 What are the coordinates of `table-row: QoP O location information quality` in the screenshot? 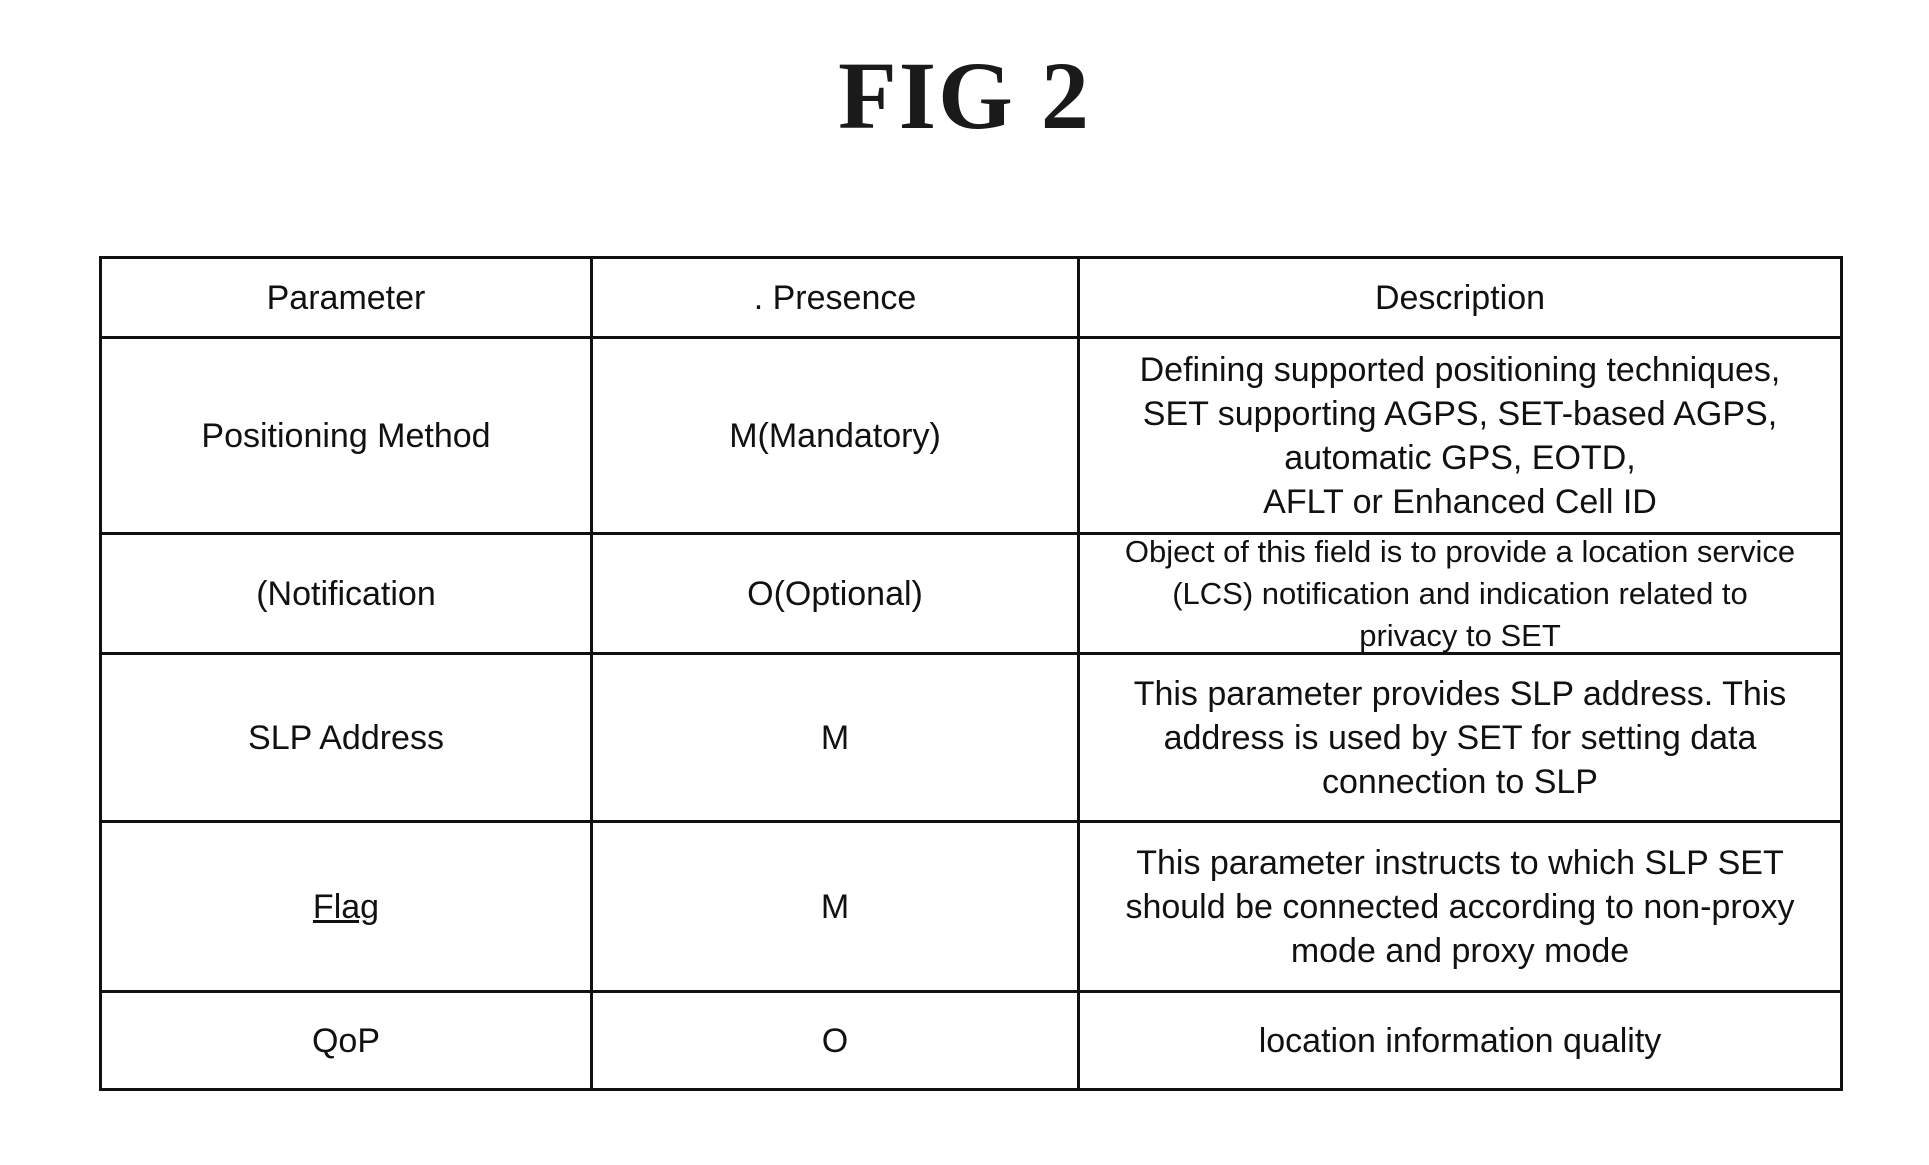 It's located at (971, 1040).